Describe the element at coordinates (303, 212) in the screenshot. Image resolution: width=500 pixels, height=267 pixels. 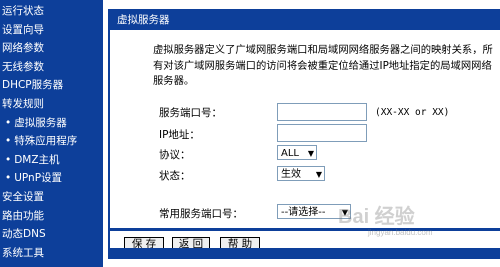
I see `common-port-value: --请选择--` at that location.